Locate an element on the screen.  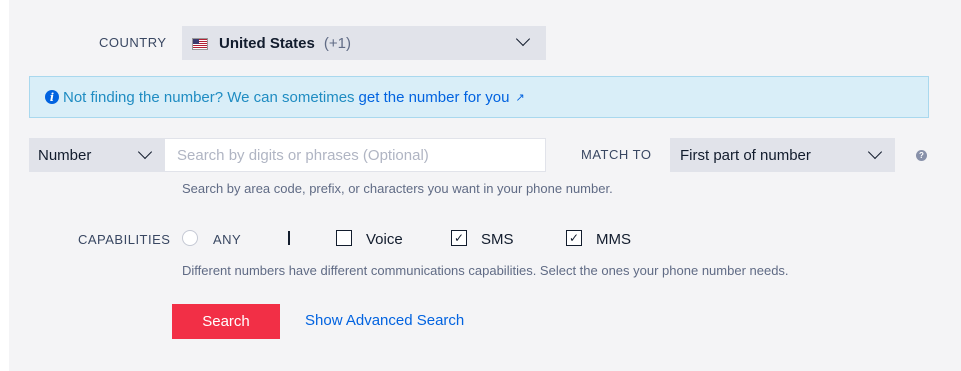
sms-checkbox: ✓ is located at coordinates (459, 238).